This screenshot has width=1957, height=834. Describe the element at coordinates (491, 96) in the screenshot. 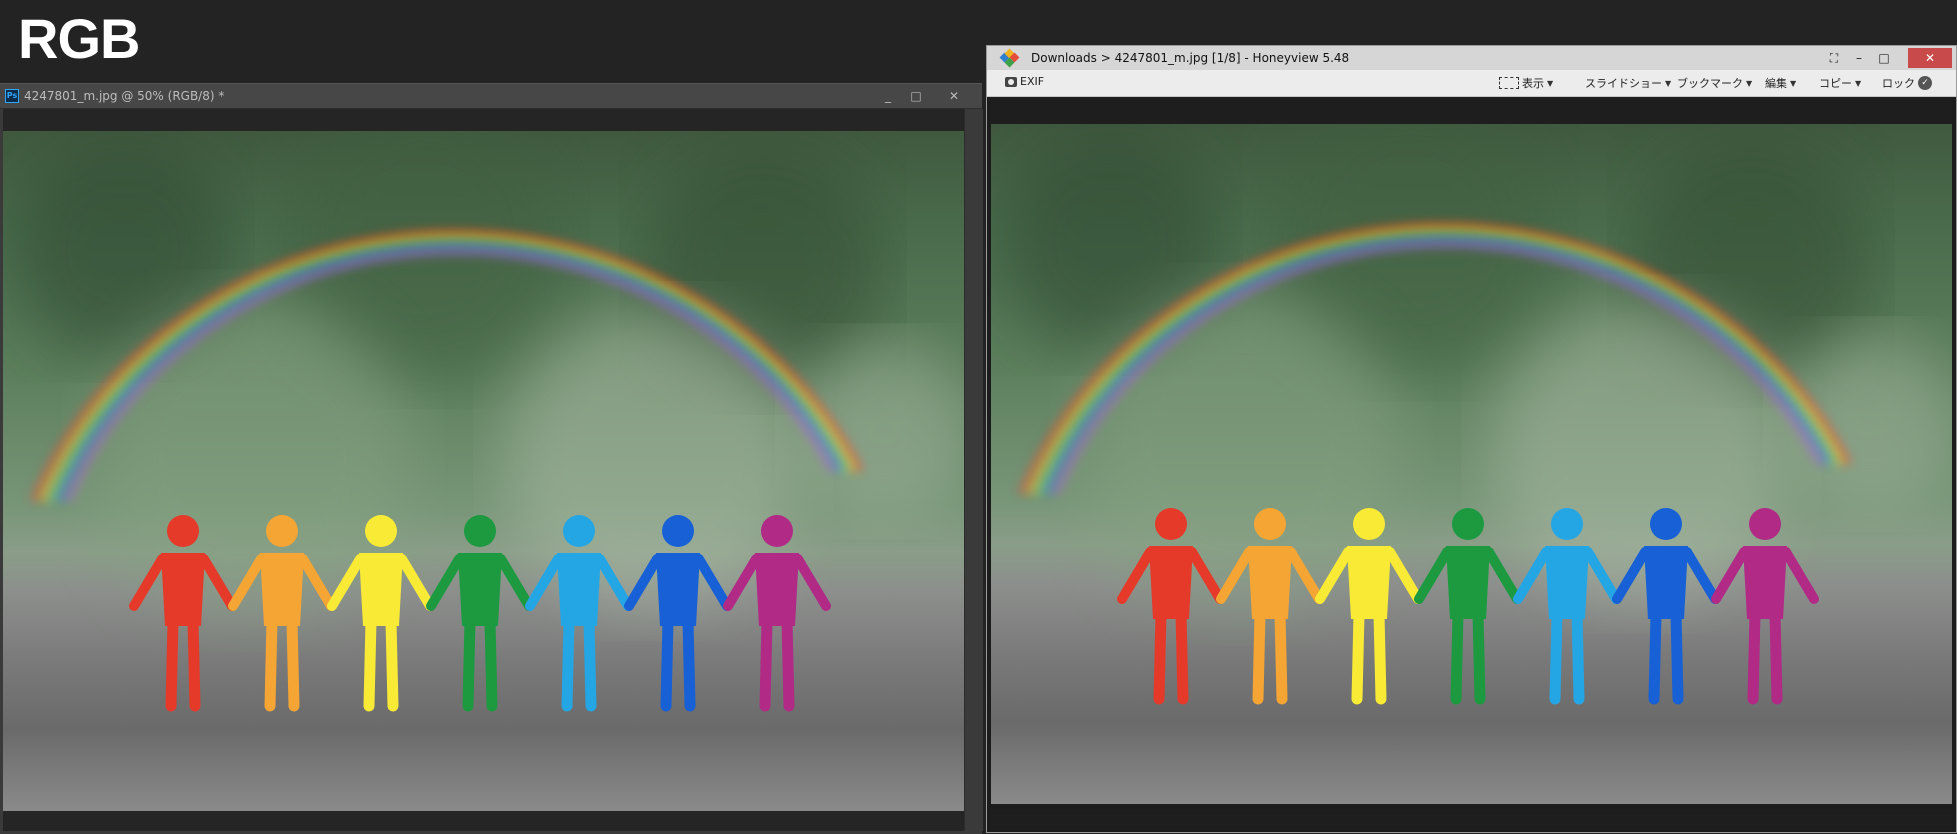

I see `photoshop-titlebar: Ps 4247801_m.jpg @ 50% (RGB/8) * _ □ ✕` at that location.